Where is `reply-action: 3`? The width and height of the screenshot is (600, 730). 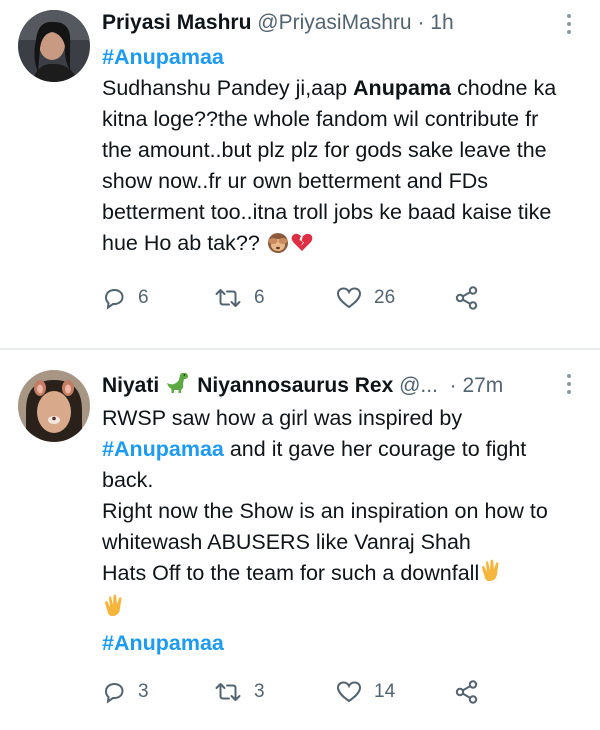
reply-action: 3 is located at coordinates (158, 692).